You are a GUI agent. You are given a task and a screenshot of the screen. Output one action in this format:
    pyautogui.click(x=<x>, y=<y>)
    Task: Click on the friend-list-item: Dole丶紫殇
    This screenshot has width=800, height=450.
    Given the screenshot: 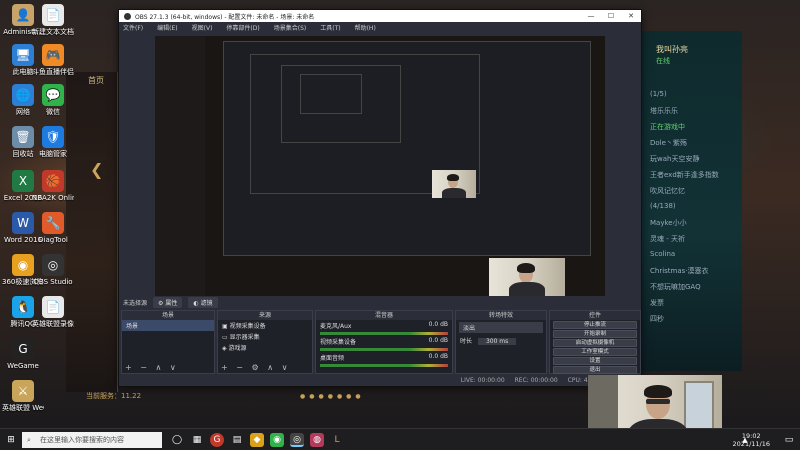 What is the action you would take?
    pyautogui.click(x=668, y=143)
    